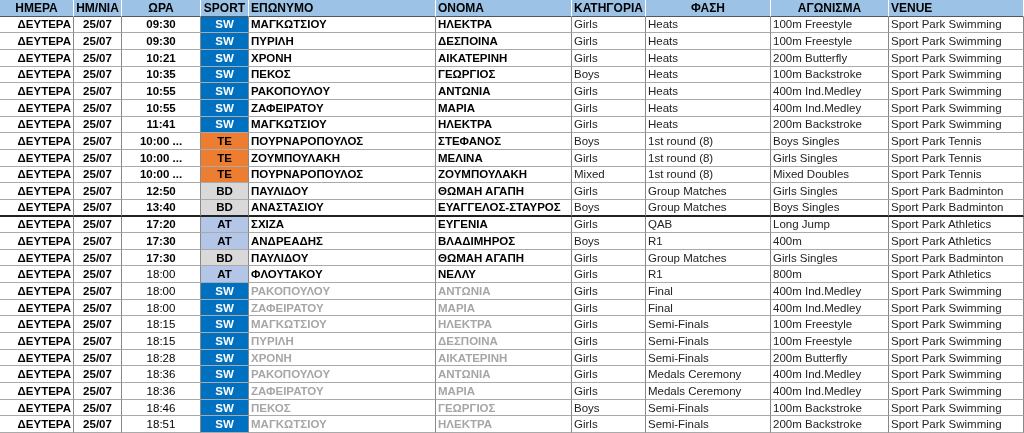 This screenshot has height=433, width=1024. What do you see at coordinates (956, 191) in the screenshot?
I see `table-cell: Sport Park Badminton` at bounding box center [956, 191].